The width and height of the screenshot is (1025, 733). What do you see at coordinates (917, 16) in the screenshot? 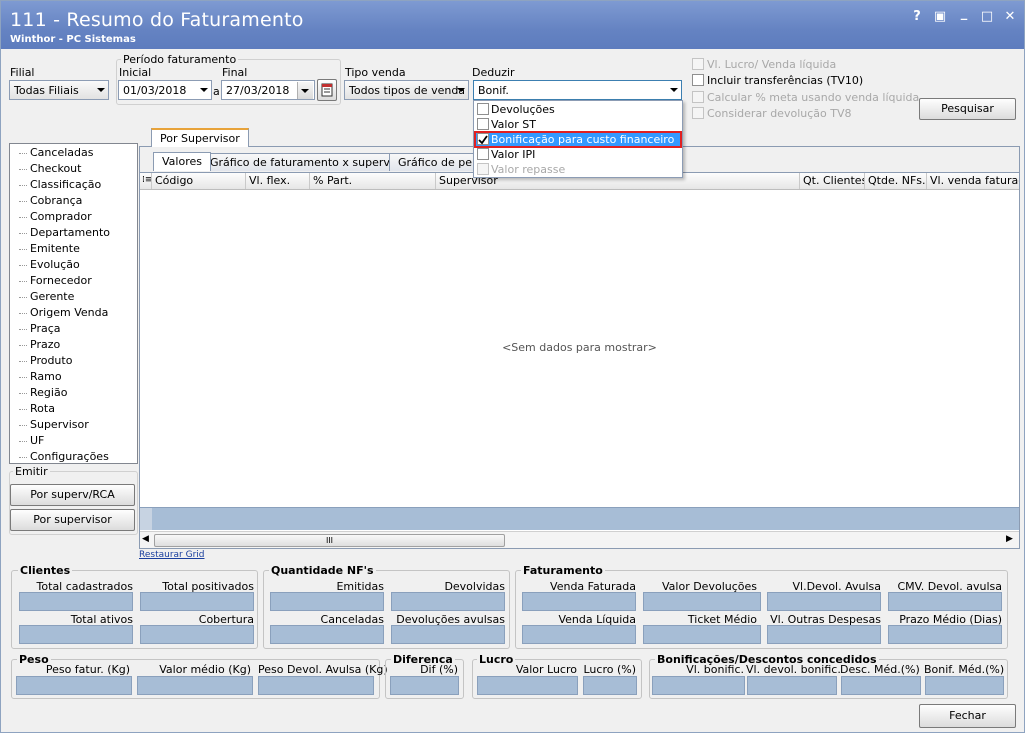
I see `help-icon: ?` at bounding box center [917, 16].